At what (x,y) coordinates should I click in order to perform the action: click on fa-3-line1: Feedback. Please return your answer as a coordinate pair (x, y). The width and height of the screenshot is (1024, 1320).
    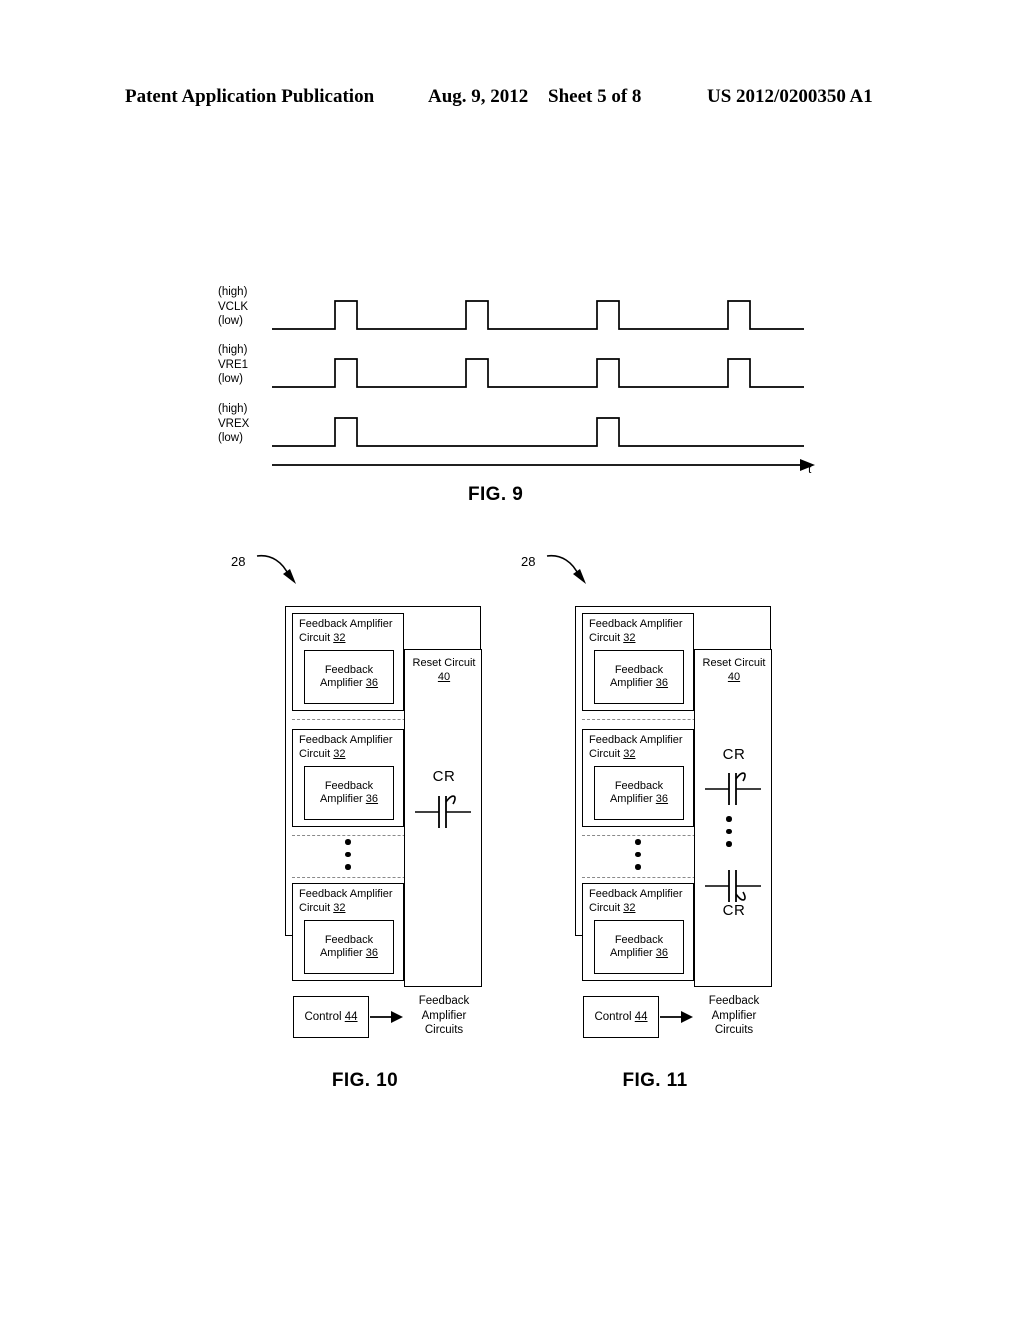
    Looking at the image, I should click on (639, 939).